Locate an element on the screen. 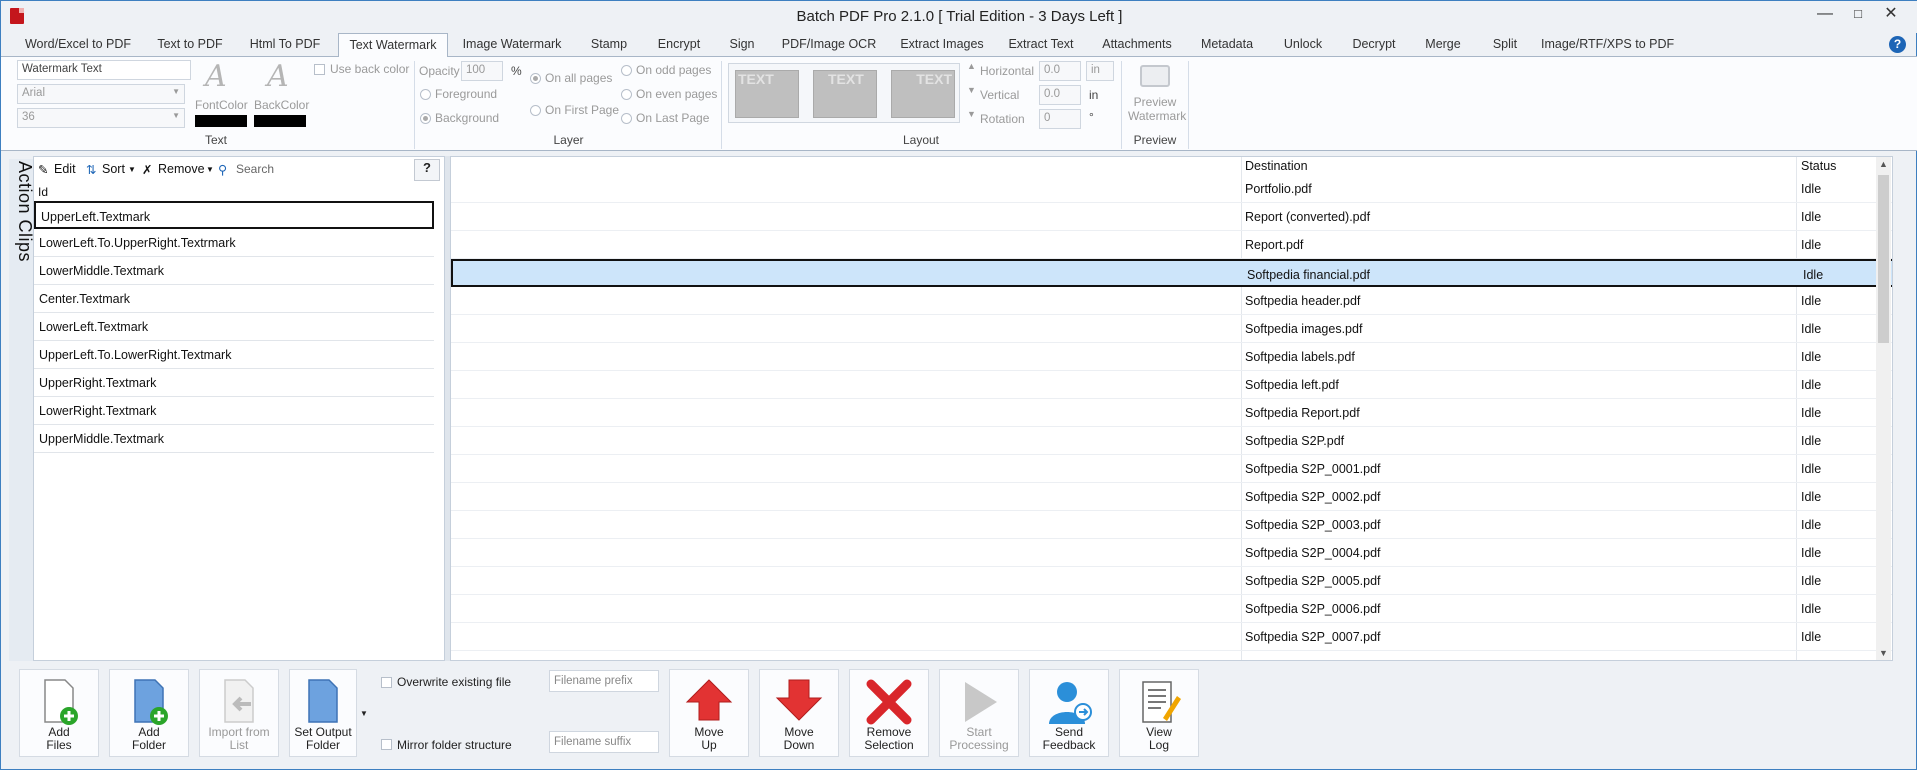  add-files-button: Add Files is located at coordinates (59, 713).